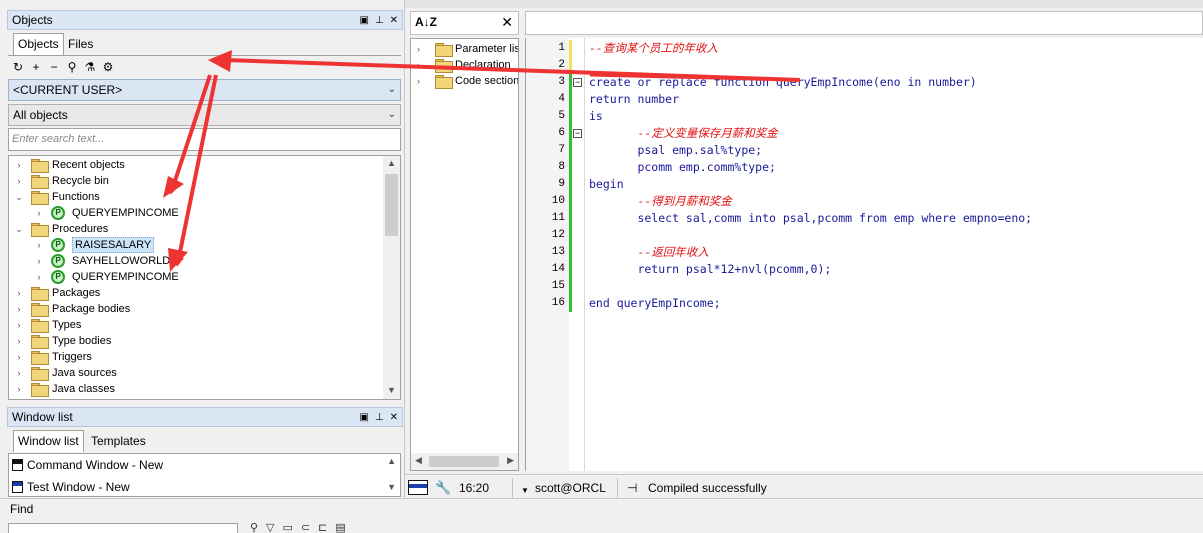 The image size is (1203, 533). Describe the element at coordinates (63, 67) in the screenshot. I see `objects-toolbar: ↻ + − ⚲ ⚗ ⚙` at that location.